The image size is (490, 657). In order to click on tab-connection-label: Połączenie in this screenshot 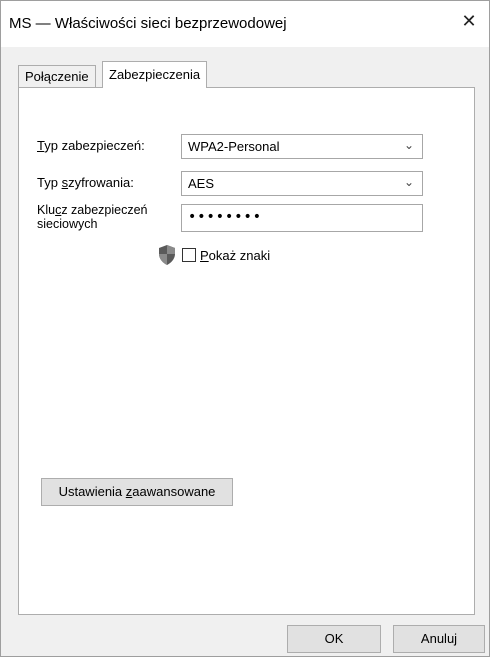, I will do `click(57, 76)`.